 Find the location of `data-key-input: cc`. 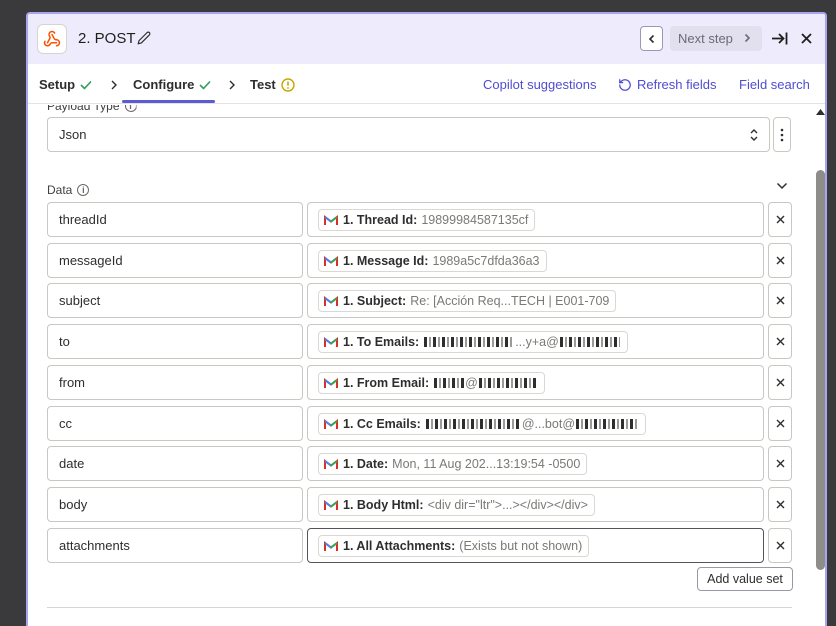

data-key-input: cc is located at coordinates (175, 423).